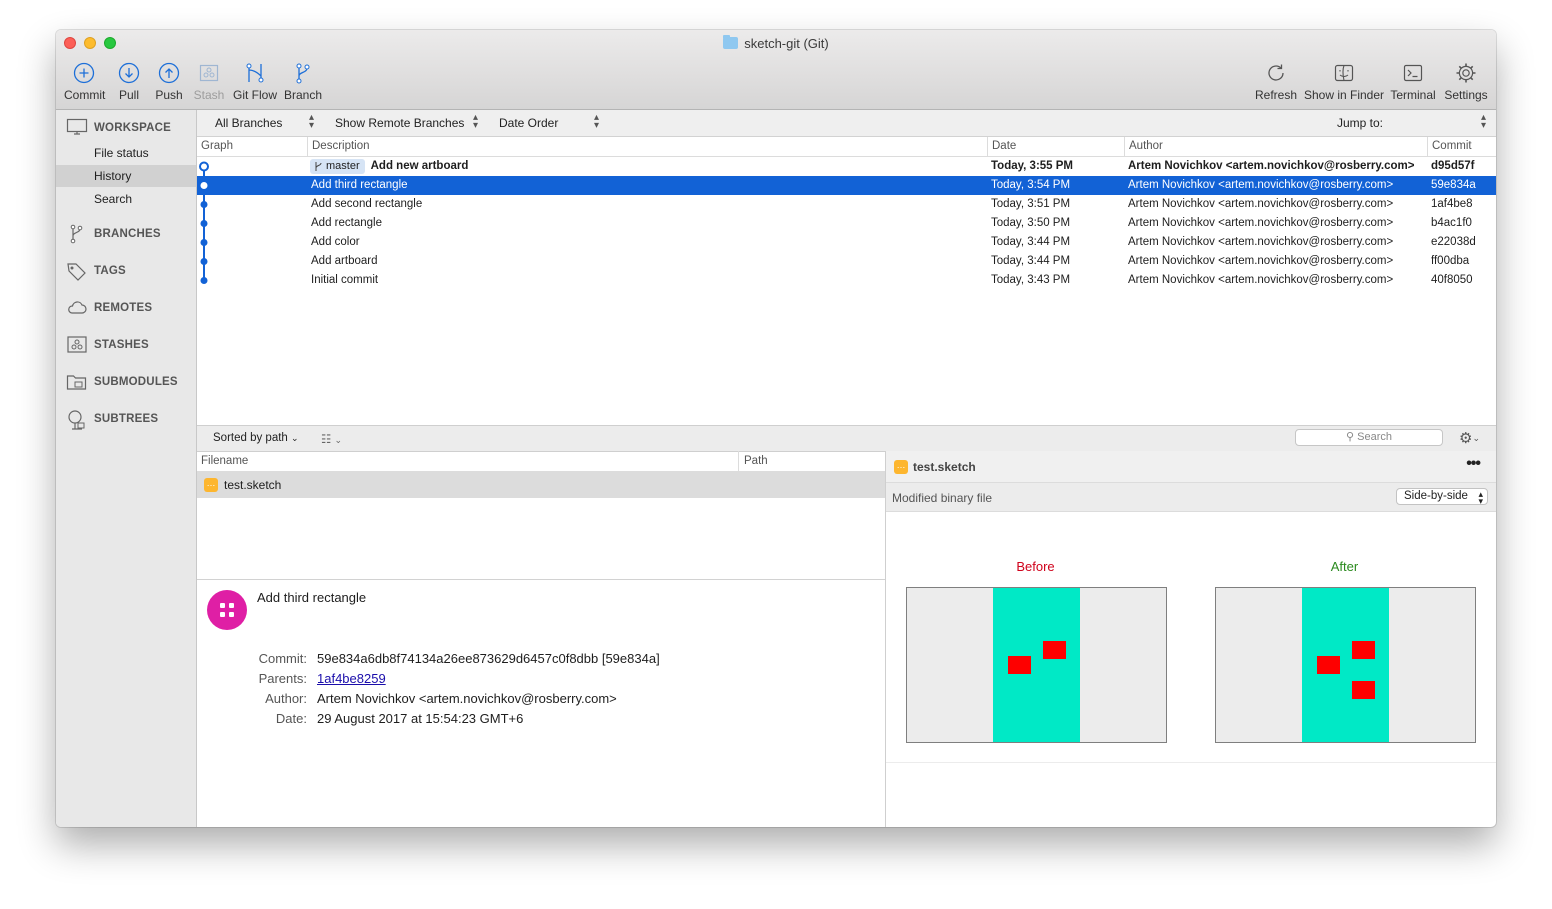 The height and width of the screenshot is (909, 1552). What do you see at coordinates (255, 82) in the screenshot?
I see `git-flow-button: Git Flow` at bounding box center [255, 82].